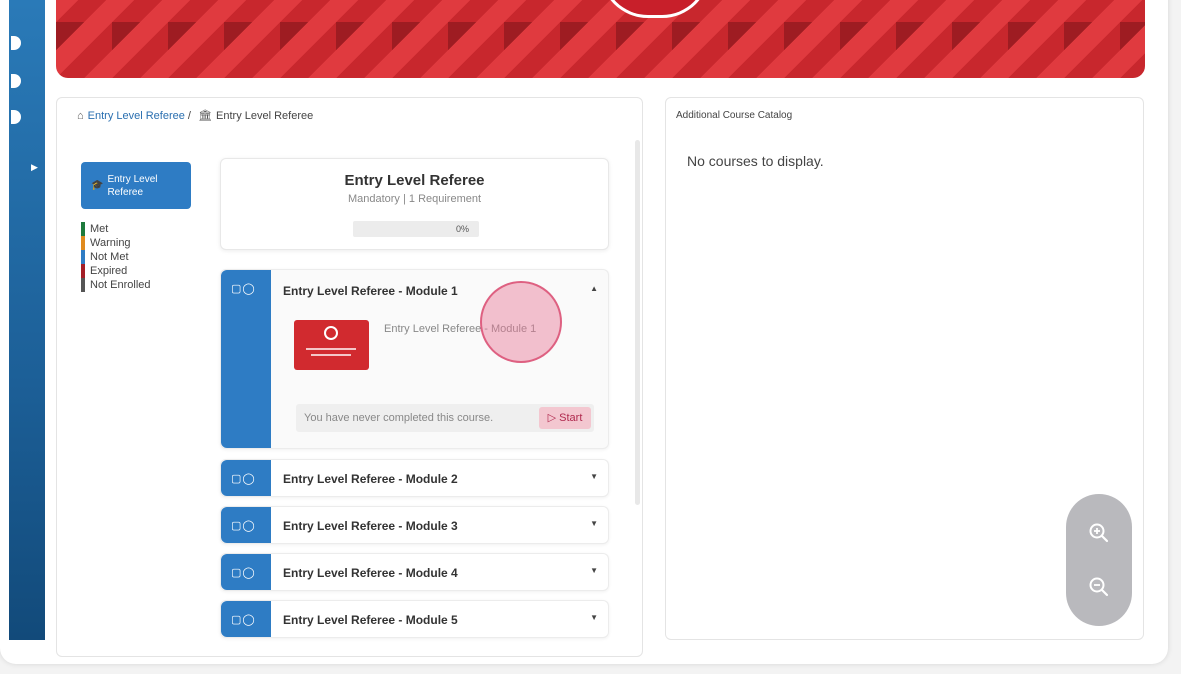 The image size is (1181, 674). What do you see at coordinates (571, 418) in the screenshot?
I see `start-button-label: Start` at bounding box center [571, 418].